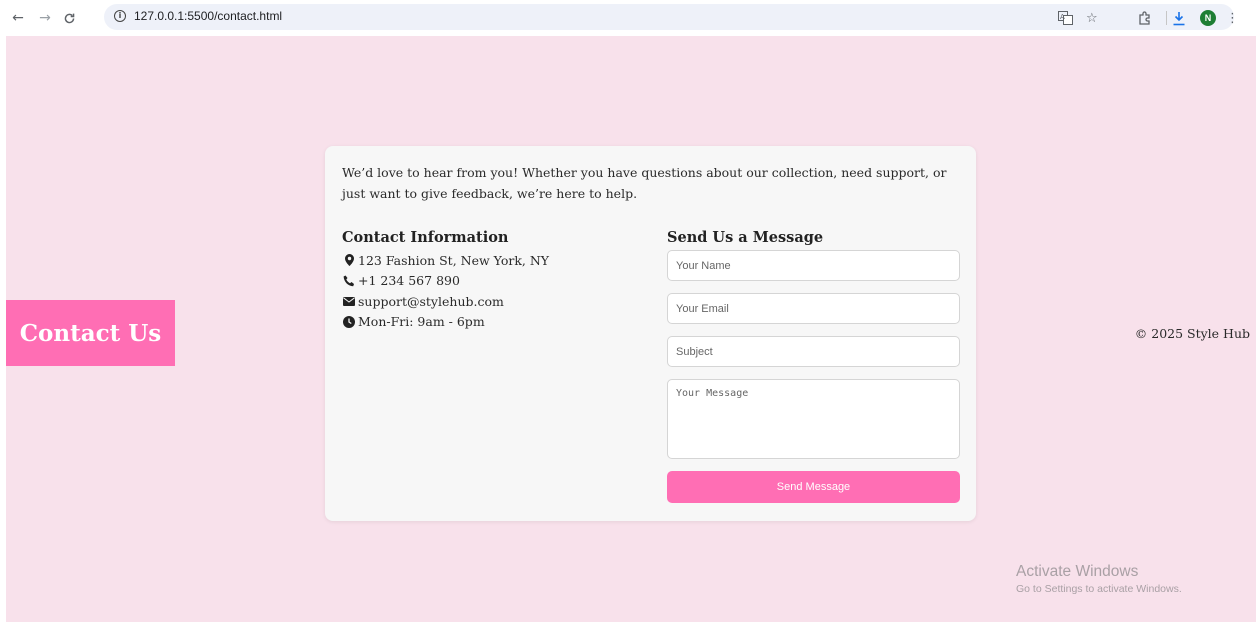 Image resolution: width=1256 pixels, height=622 pixels. Describe the element at coordinates (431, 301) in the screenshot. I see `email-text: support@stylehub.com` at that location.